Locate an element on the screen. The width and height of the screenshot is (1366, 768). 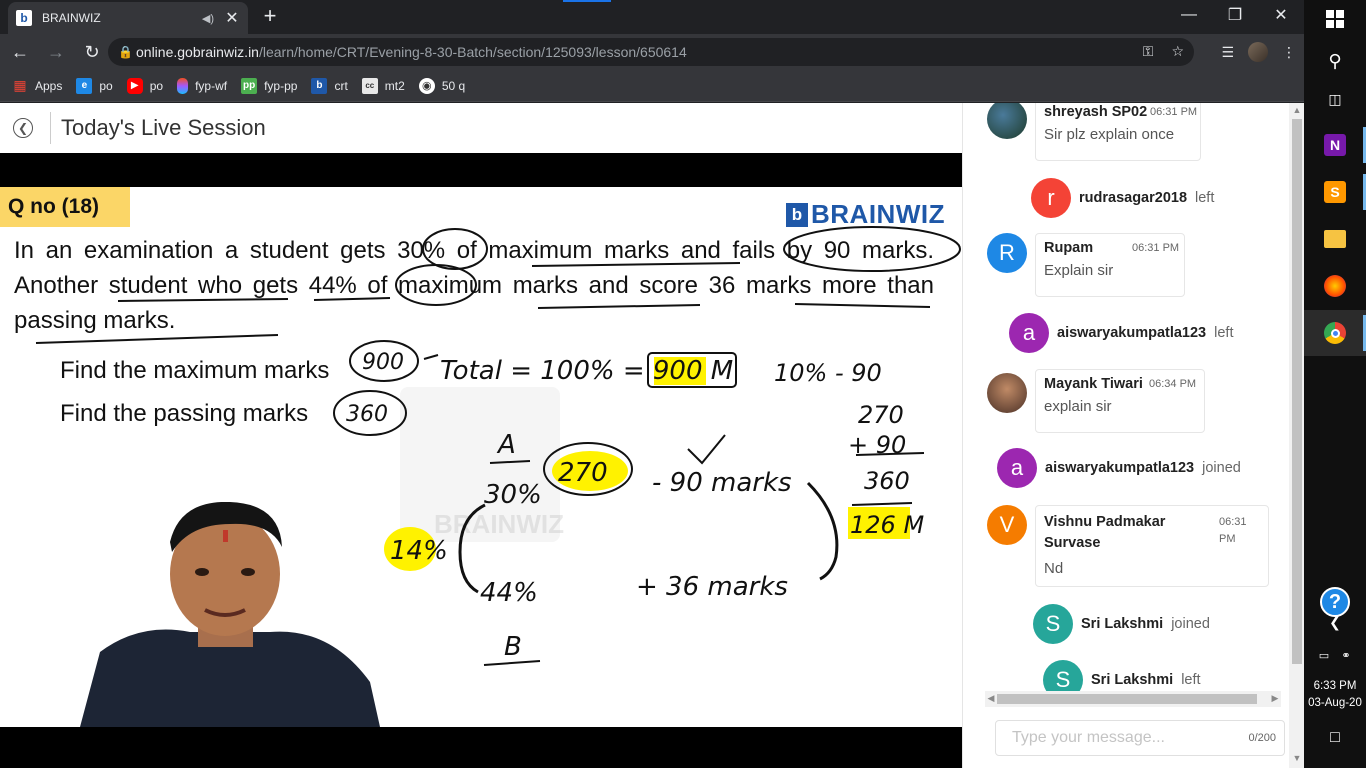
hw-126m: 126 M is located at coordinates (887, 525).